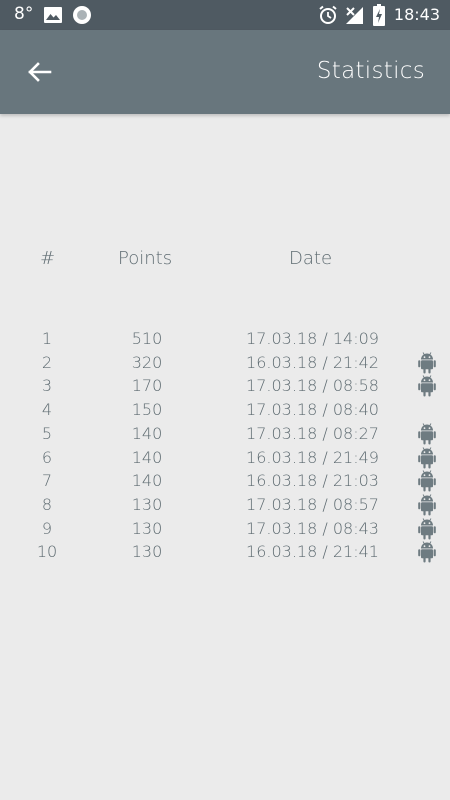 The image size is (450, 800). What do you see at coordinates (47, 504) in the screenshot?
I see `rank-cell: 8` at bounding box center [47, 504].